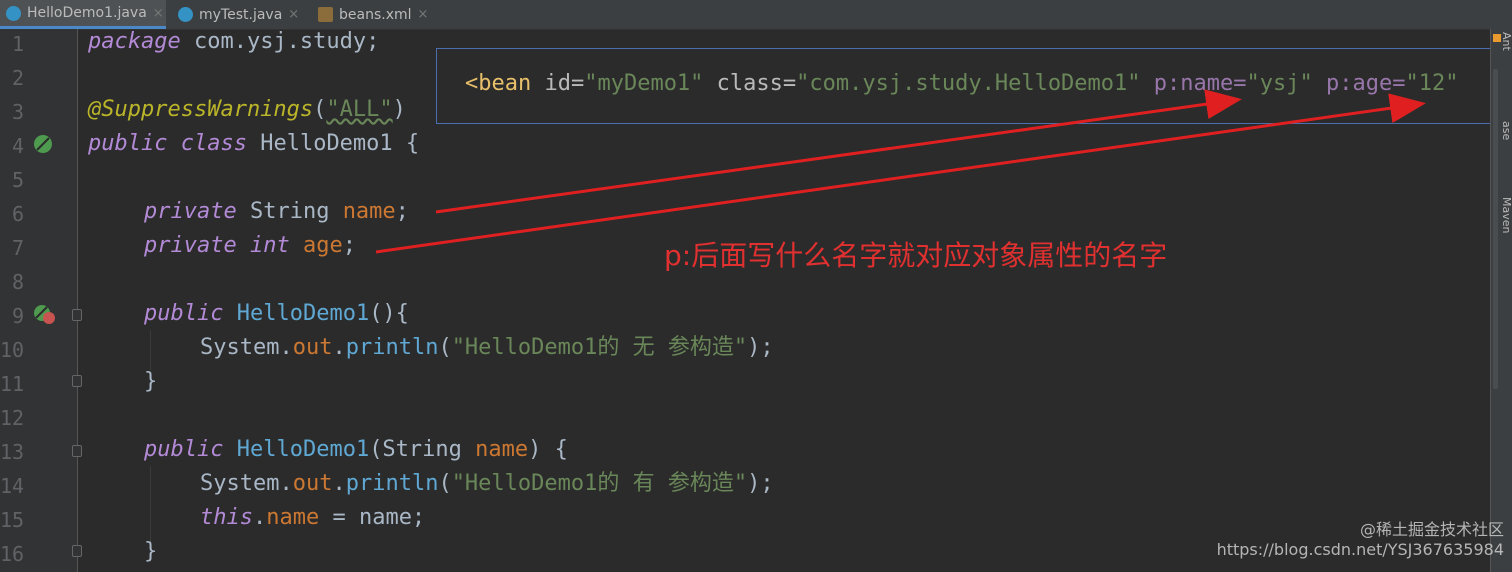 The height and width of the screenshot is (572, 1512). I want to click on tool-maven: Maven, so click(1506, 215).